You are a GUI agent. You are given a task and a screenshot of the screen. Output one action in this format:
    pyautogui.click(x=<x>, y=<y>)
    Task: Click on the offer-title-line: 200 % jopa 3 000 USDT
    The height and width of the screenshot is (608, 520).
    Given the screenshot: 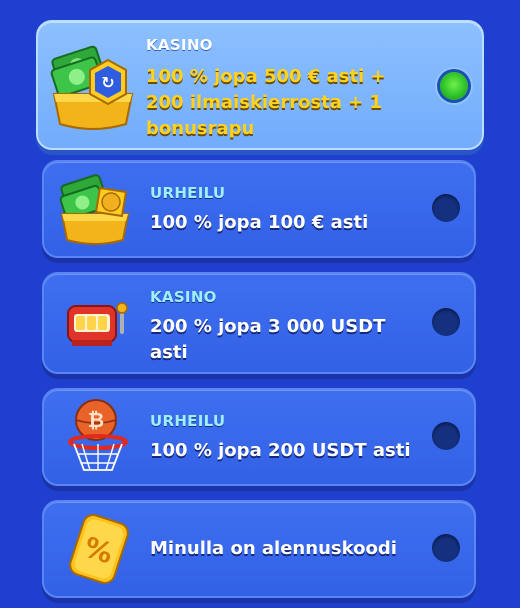 What is the action you would take?
    pyautogui.click(x=268, y=326)
    